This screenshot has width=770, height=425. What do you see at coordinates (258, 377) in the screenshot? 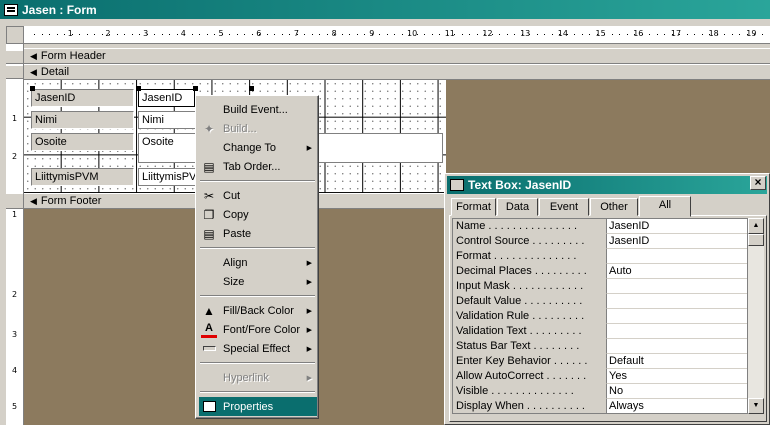
I see `menu-item-hyperlink: Hyperlink ▶` at bounding box center [258, 377].